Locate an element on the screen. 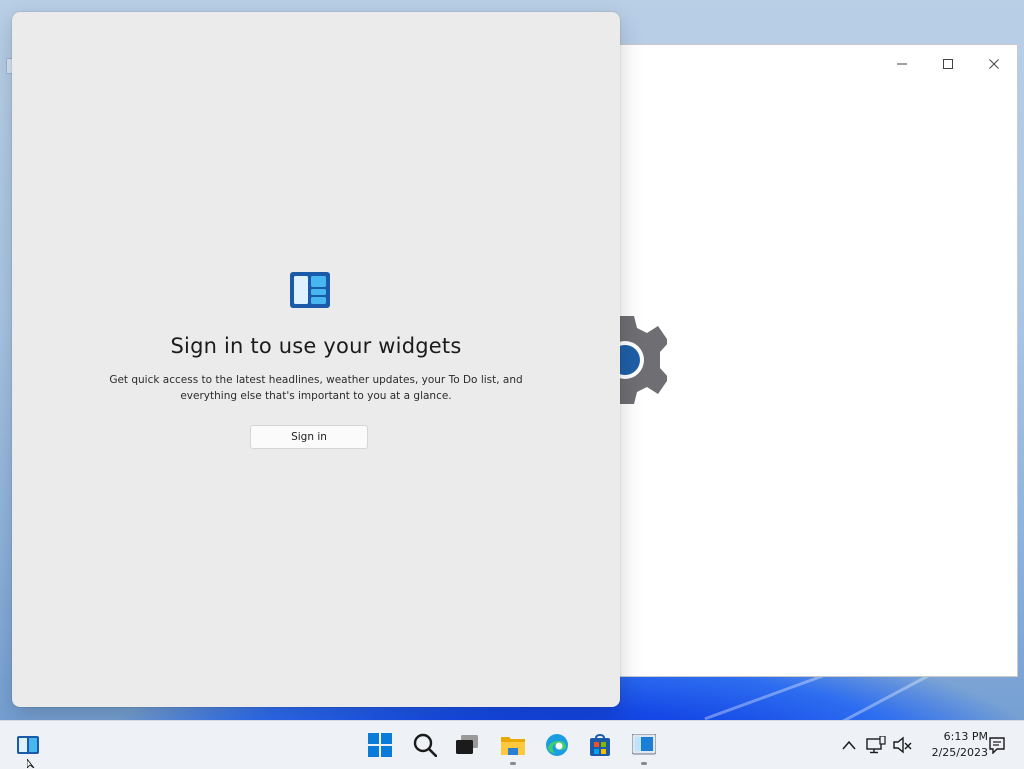  start-button is located at coordinates (380, 745).